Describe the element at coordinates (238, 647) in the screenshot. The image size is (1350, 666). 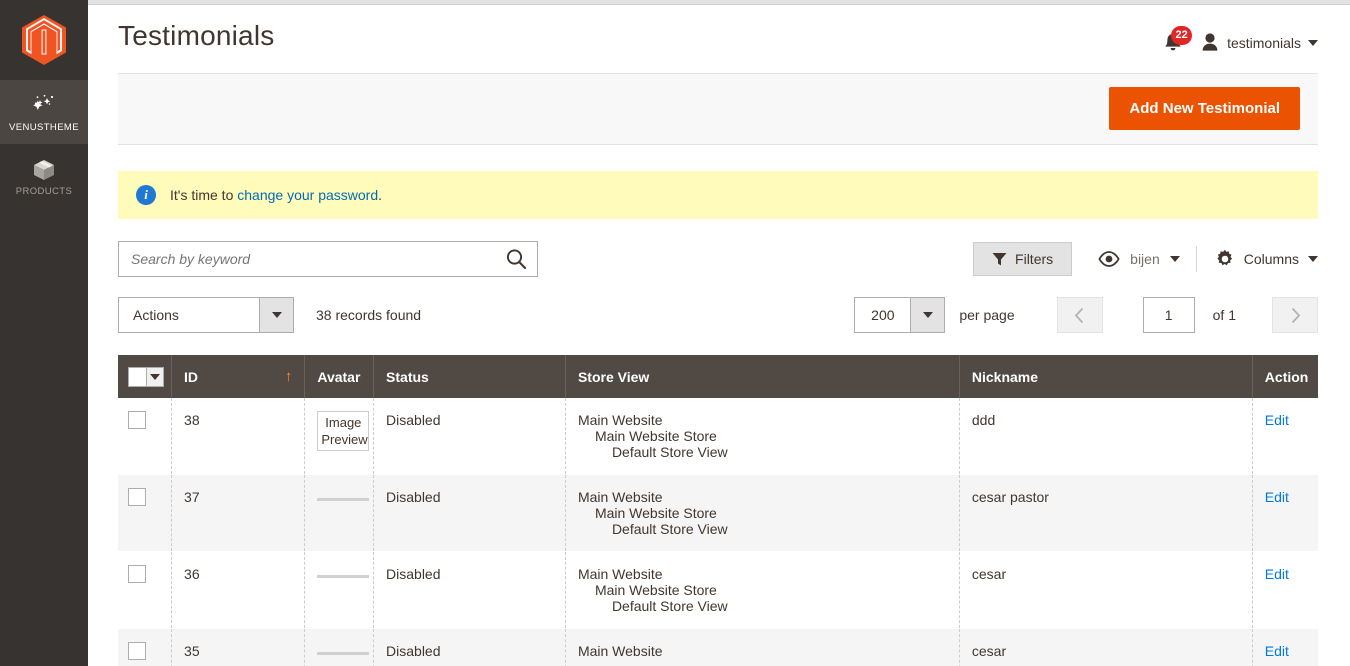
I see `cell-id: 35` at that location.